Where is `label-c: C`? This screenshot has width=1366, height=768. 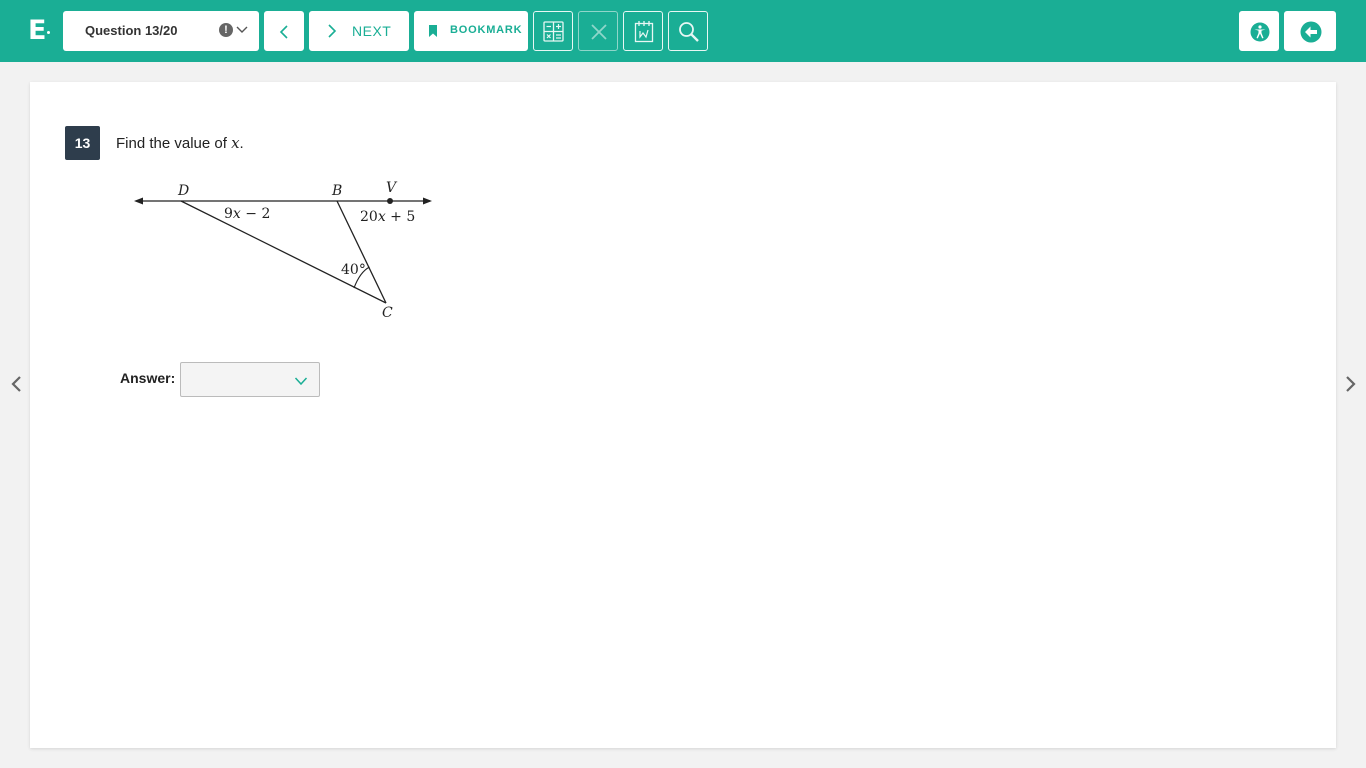
label-c: C is located at coordinates (387, 313).